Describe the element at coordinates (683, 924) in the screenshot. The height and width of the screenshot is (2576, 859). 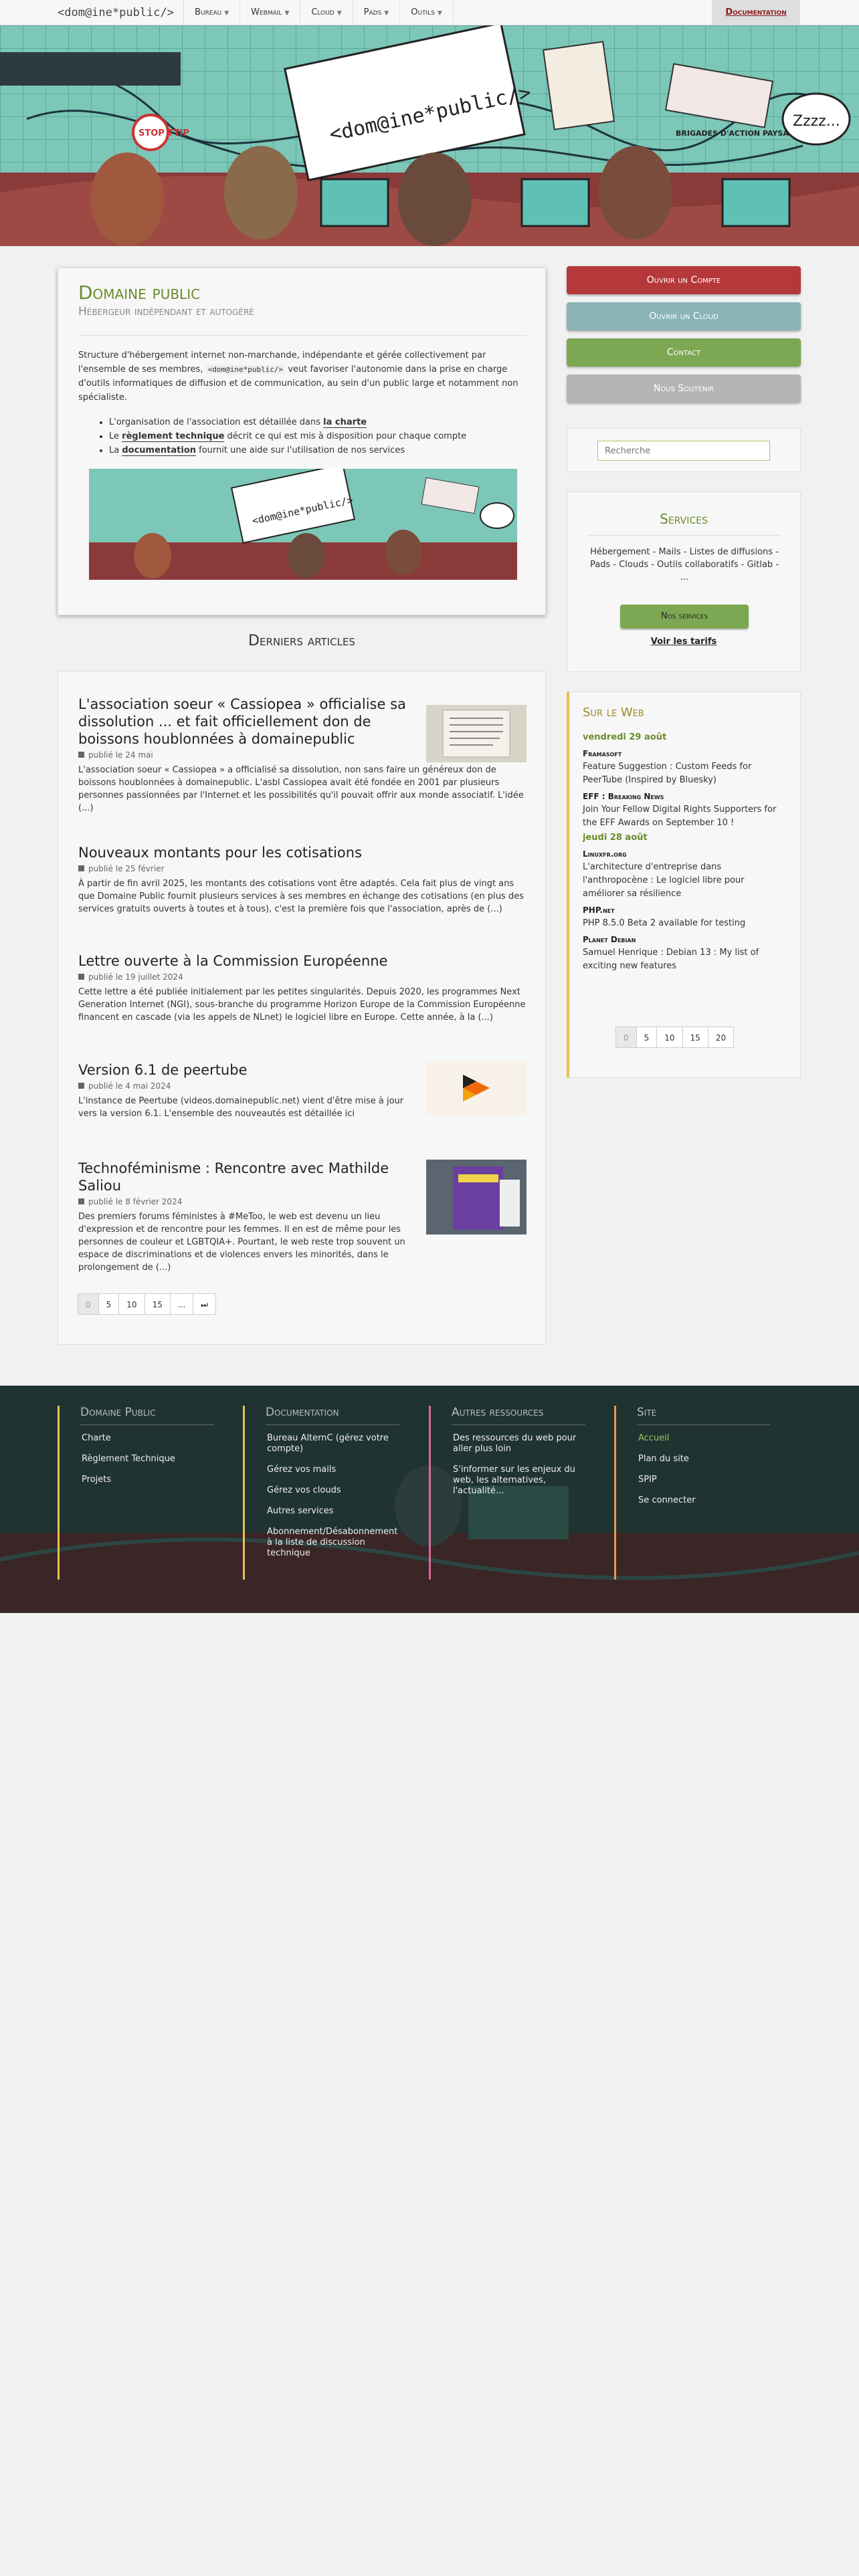
I see `feed-item-link: PHP 8.5.0 Beta 2 available for testing` at that location.